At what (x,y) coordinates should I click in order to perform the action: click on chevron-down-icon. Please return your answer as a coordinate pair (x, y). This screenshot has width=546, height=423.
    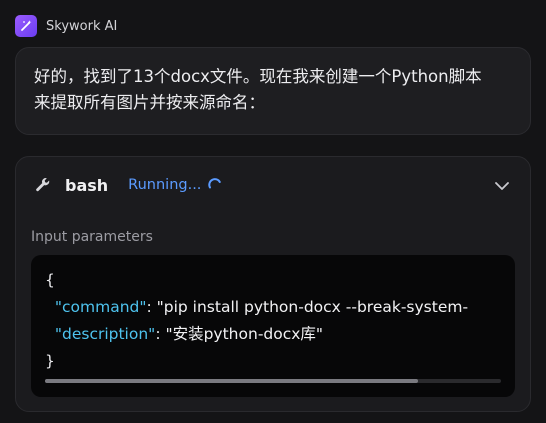
    Looking at the image, I should click on (502, 185).